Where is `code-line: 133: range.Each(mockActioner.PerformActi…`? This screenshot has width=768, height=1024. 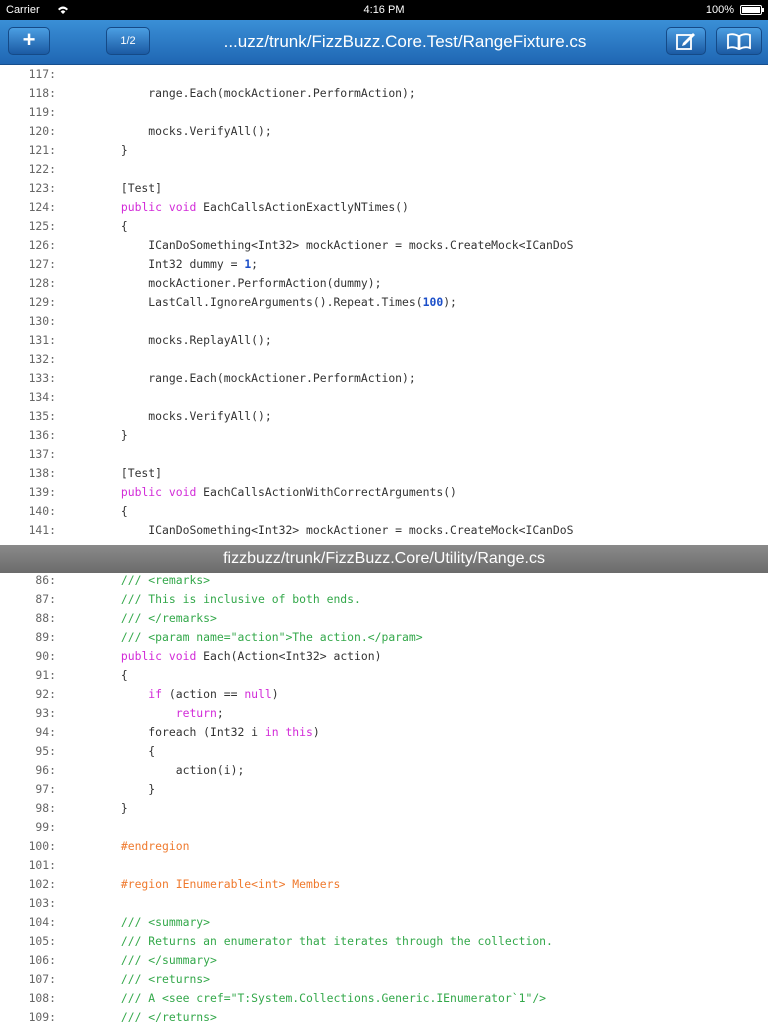
code-line: 133: range.Each(mockActioner.PerformActi… is located at coordinates (384, 378).